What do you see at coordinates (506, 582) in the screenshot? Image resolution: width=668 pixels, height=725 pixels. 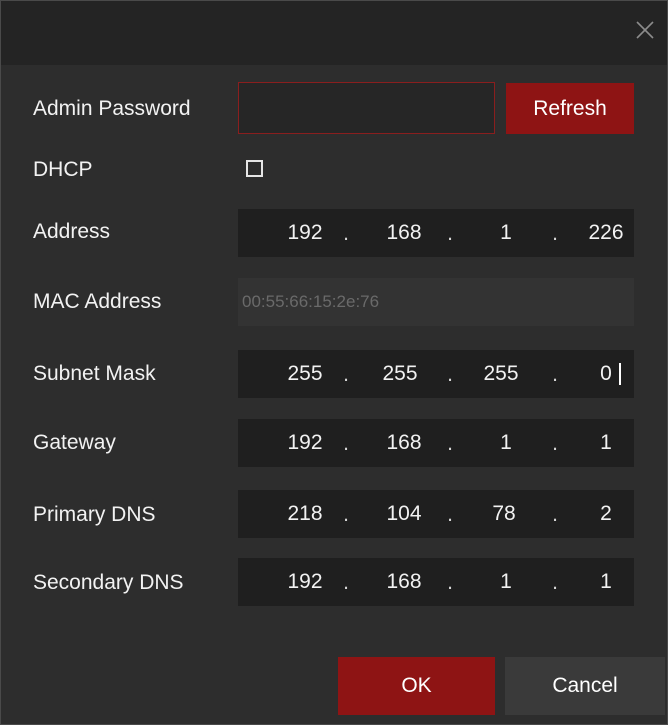 I see `secondary-dns-octet-3: 1` at bounding box center [506, 582].